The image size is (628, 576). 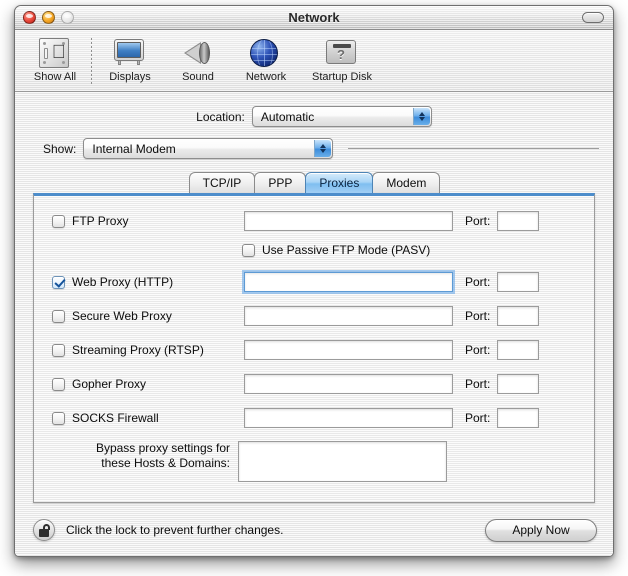 I want to click on secure-web-proxy-host-input, so click(x=348, y=316).